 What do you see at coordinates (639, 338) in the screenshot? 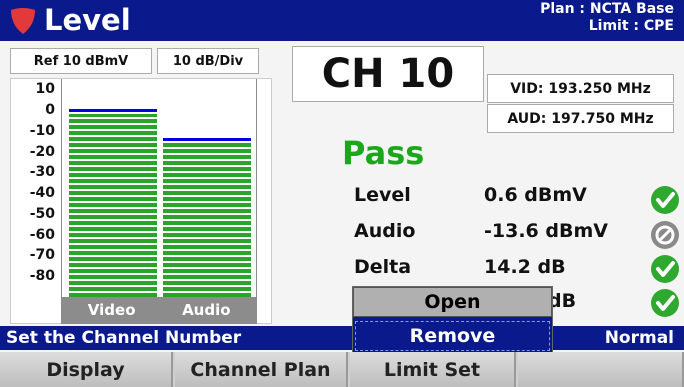
I see `mode-indicator: Normal` at bounding box center [639, 338].